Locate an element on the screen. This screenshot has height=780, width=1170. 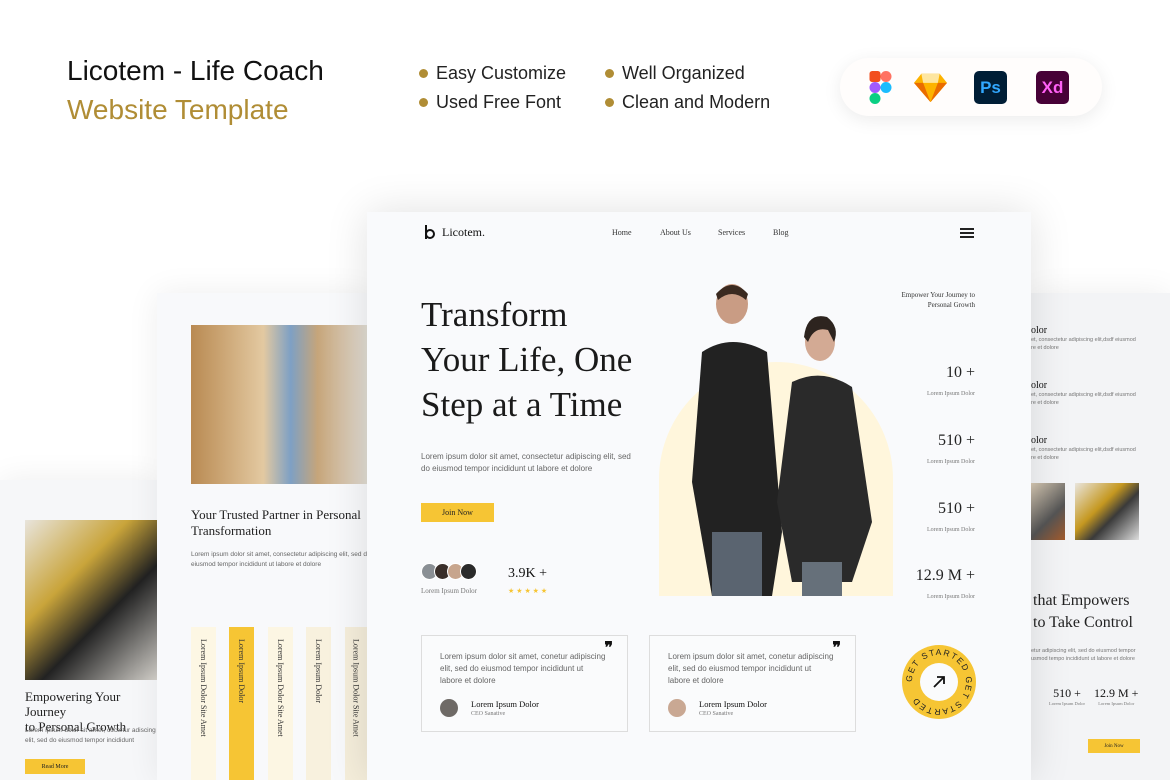
stat: 10 + Lorem Ipsum Dolor is located at coordinates (951, 380).